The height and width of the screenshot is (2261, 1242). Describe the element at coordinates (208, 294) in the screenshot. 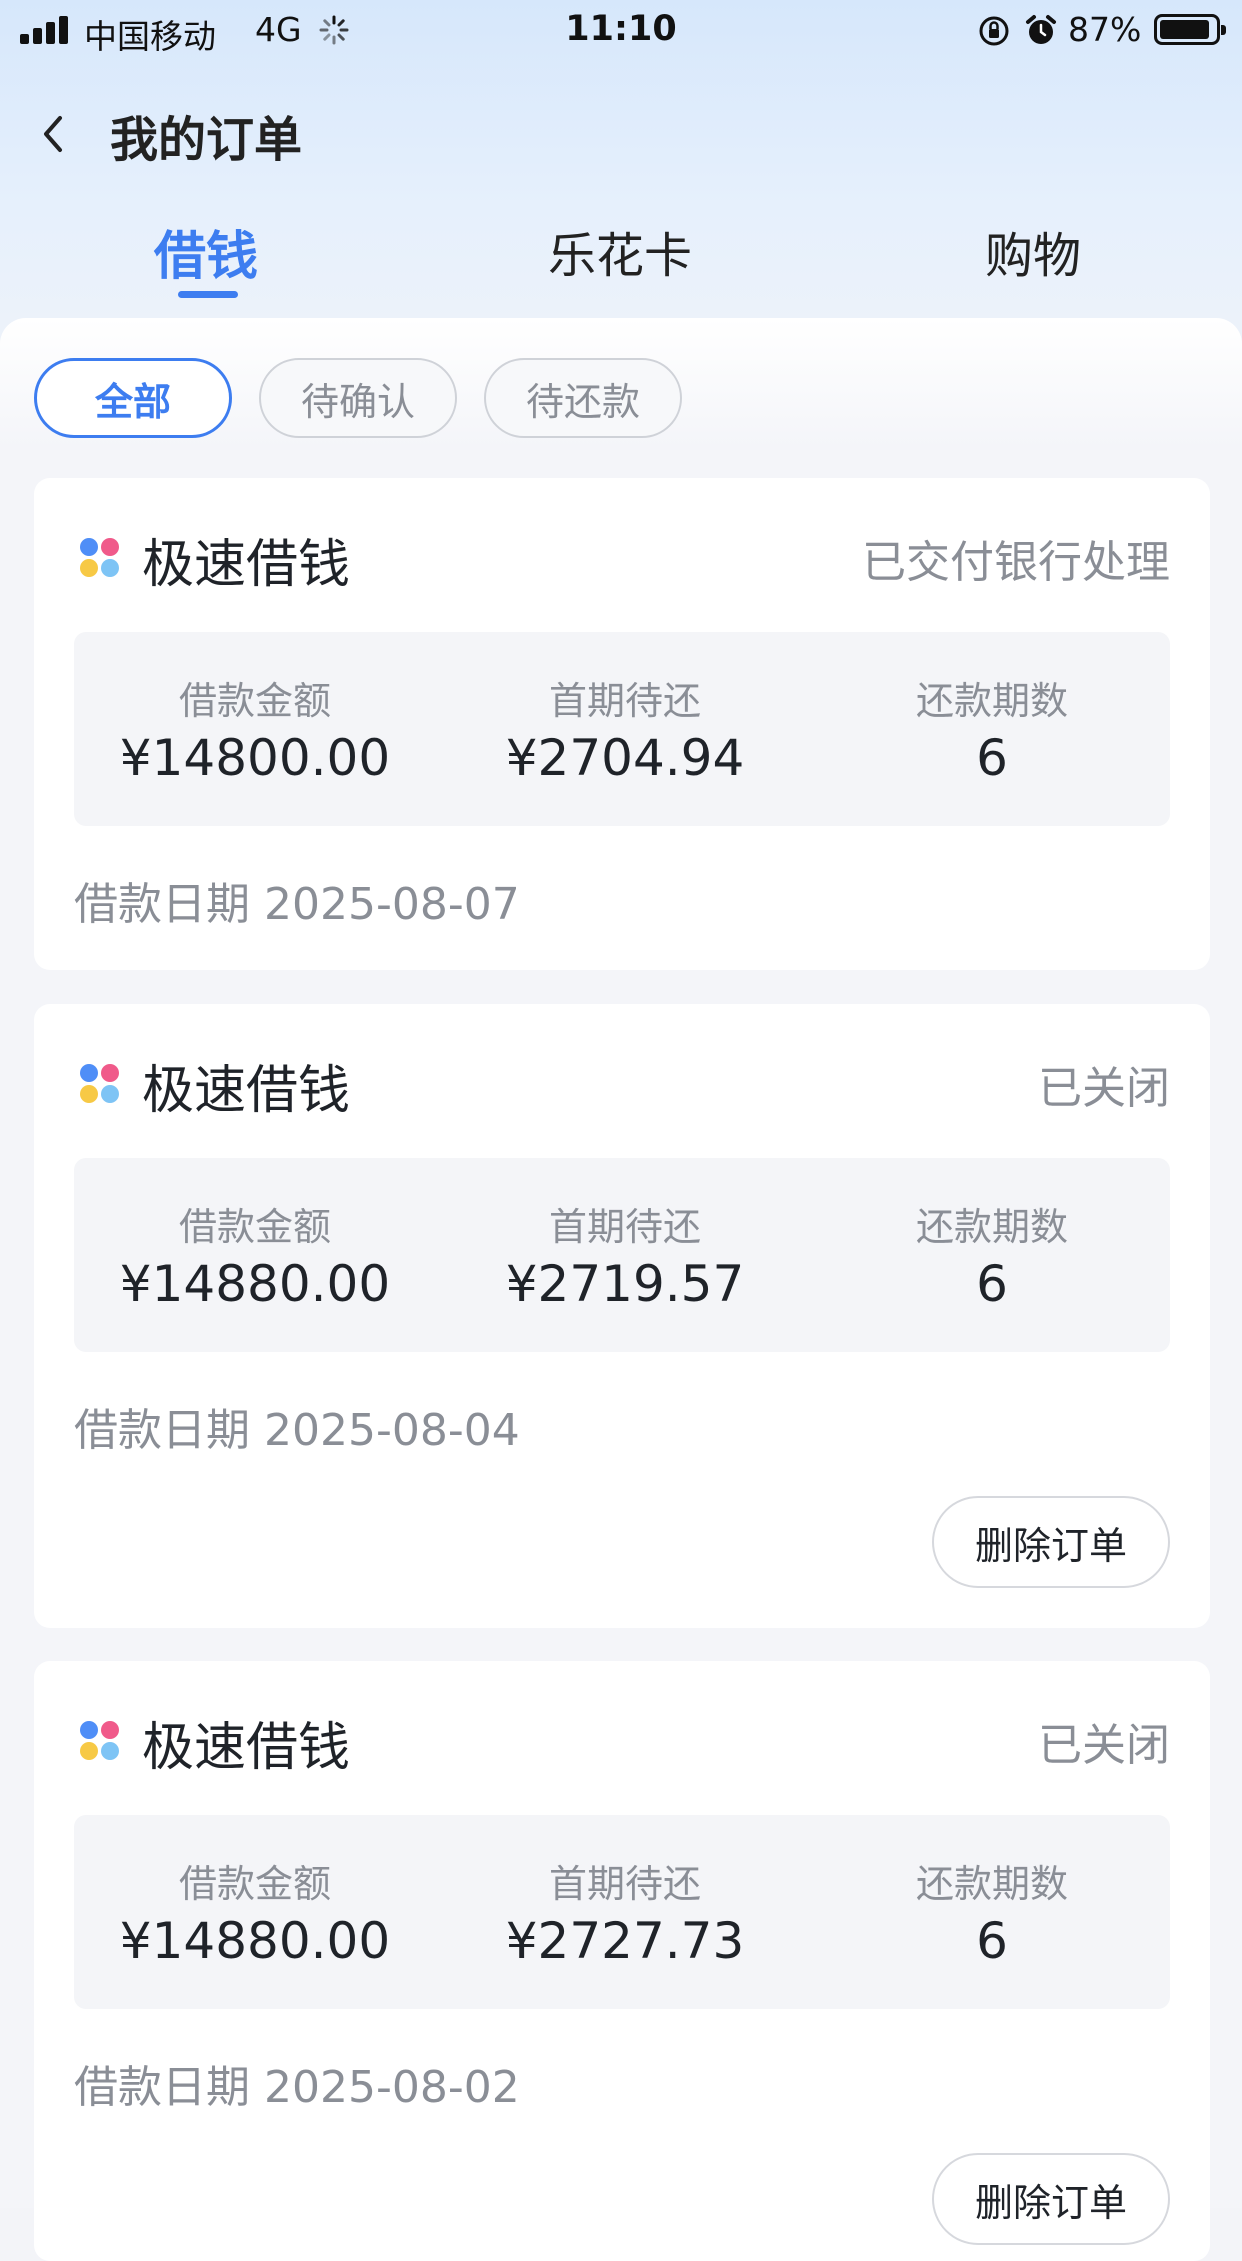

I see `active-tab-indicator` at that location.